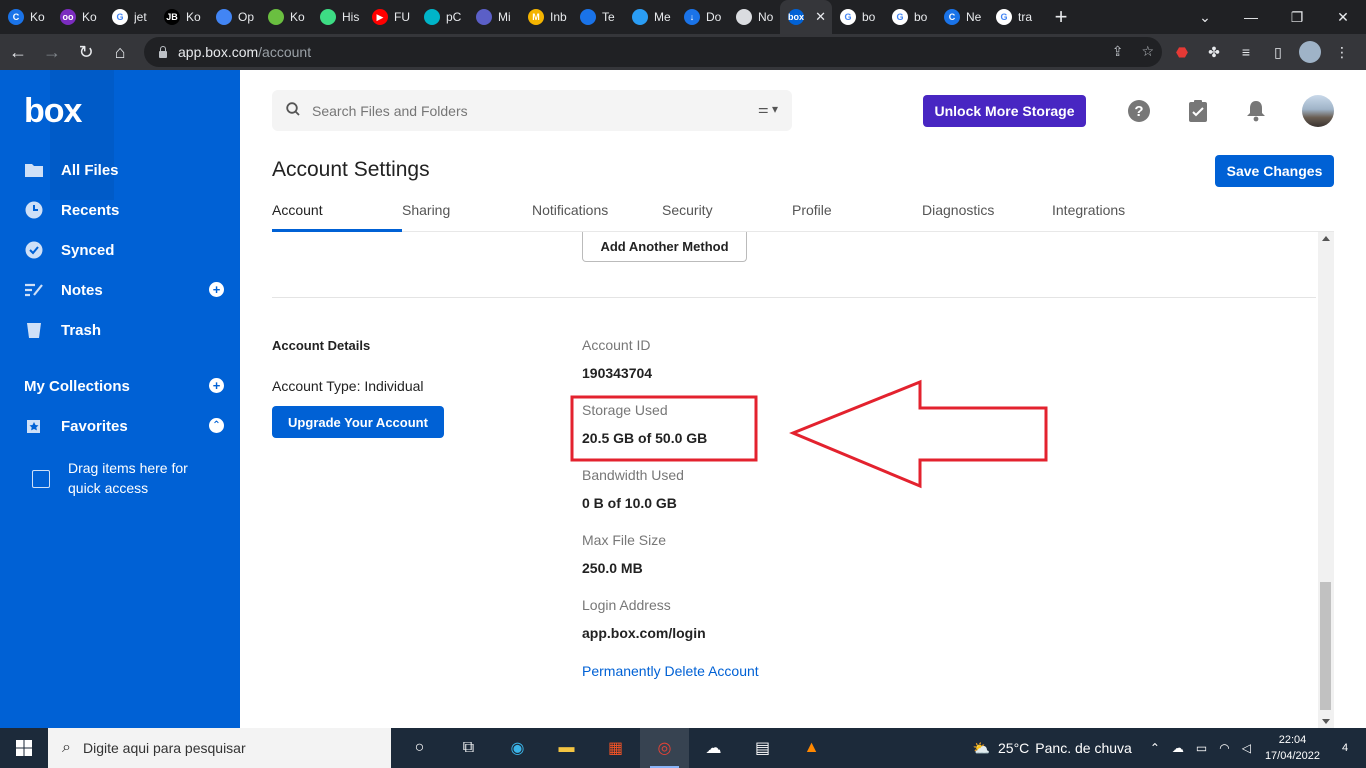 The image size is (1366, 768). Describe the element at coordinates (338, 17) in the screenshot. I see `browser-tab: His` at that location.